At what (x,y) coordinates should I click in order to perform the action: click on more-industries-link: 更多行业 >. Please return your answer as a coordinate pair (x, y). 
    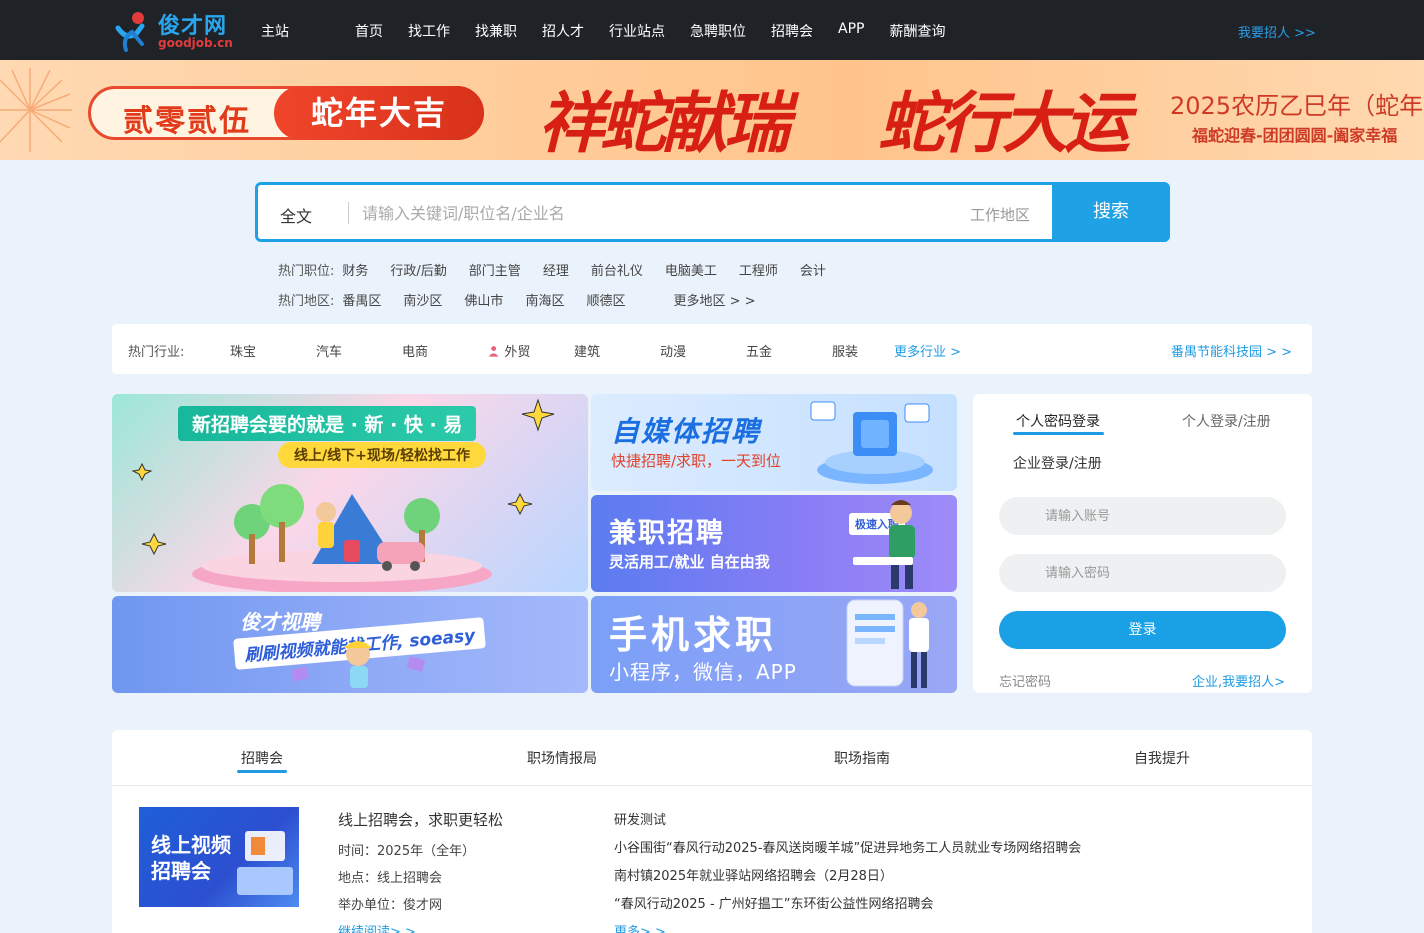
    Looking at the image, I should click on (927, 350).